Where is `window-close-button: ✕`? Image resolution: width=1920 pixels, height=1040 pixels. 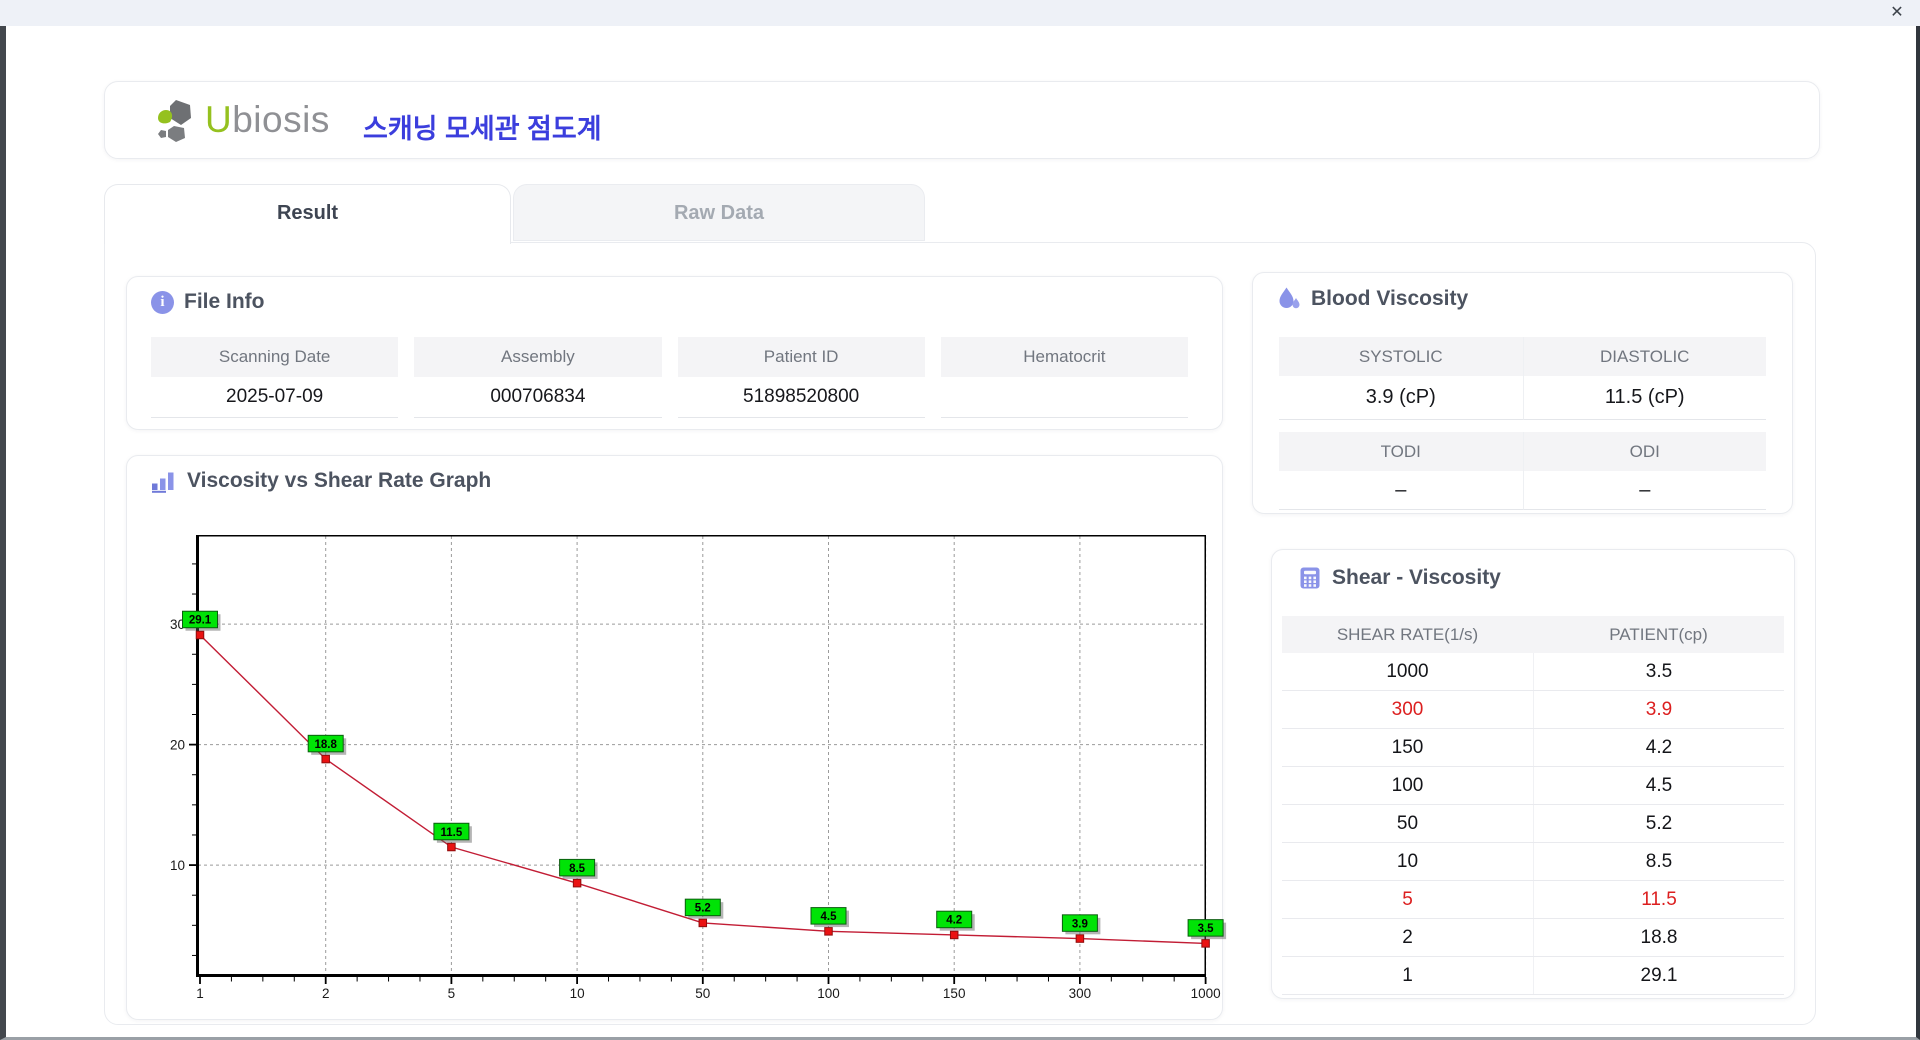
window-close-button: ✕ is located at coordinates (1897, 13).